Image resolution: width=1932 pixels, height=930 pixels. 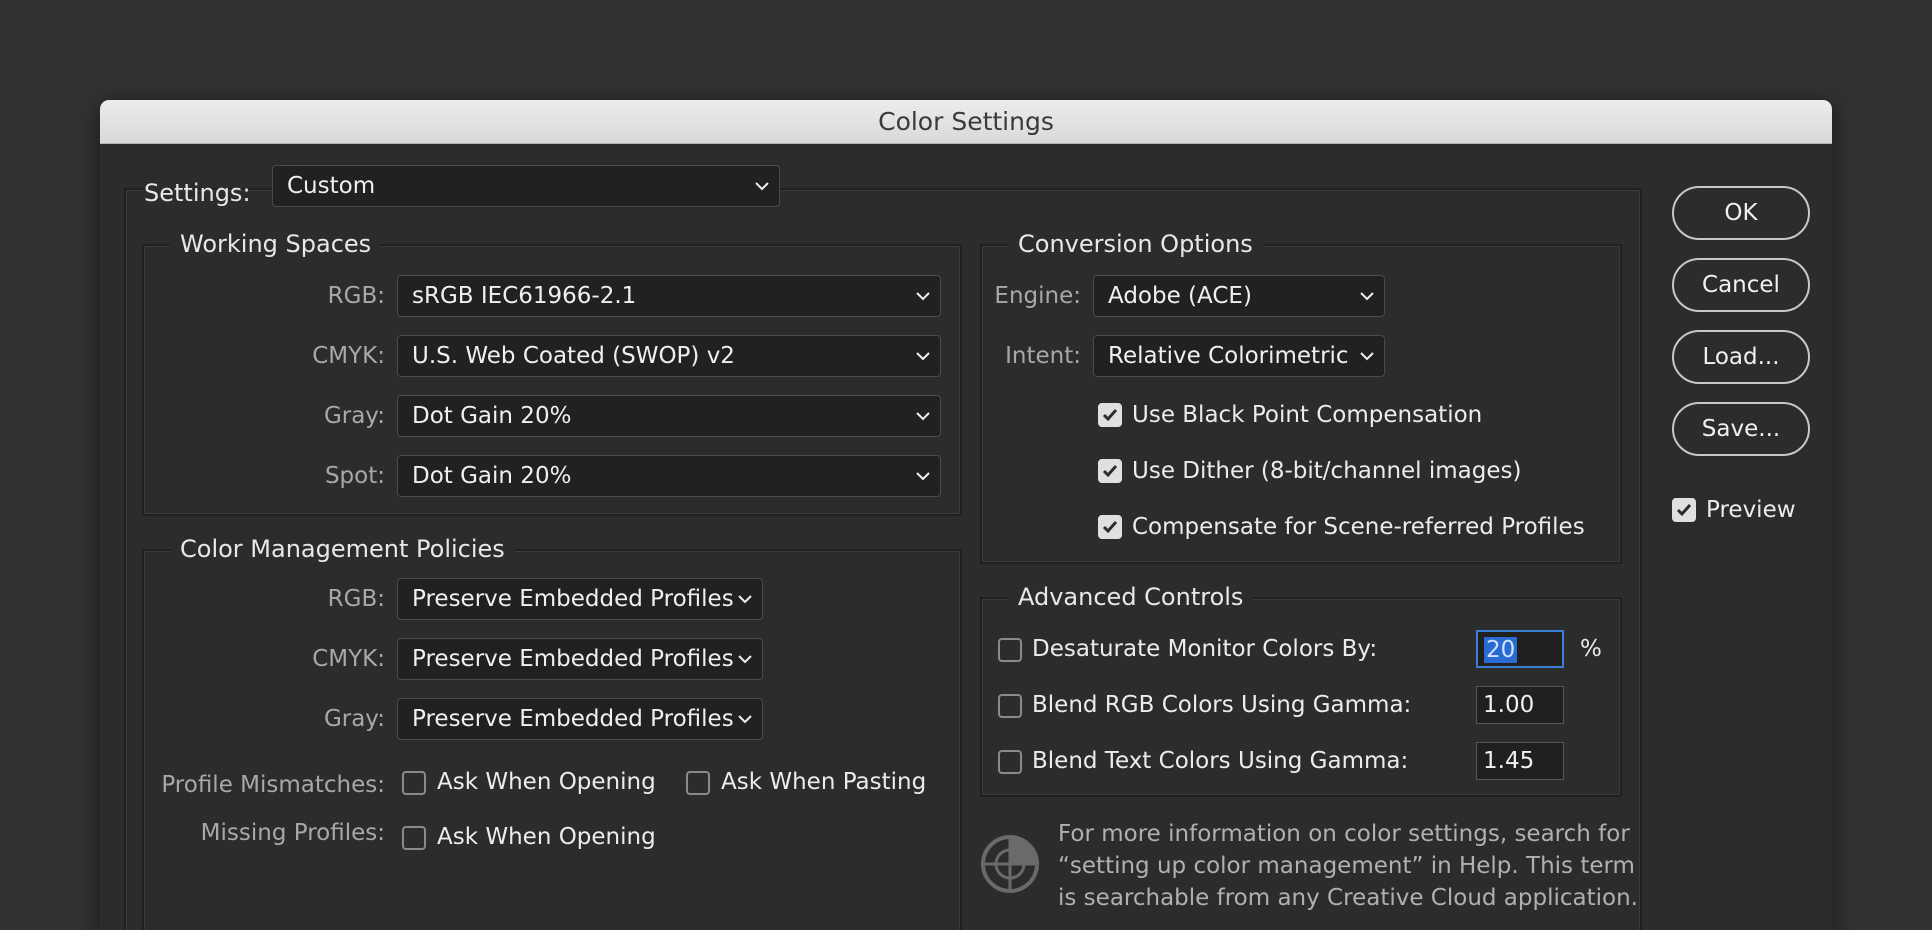 I want to click on scene-referred-label: Compensate for Scene-referred Profiles, so click(x=1358, y=527).